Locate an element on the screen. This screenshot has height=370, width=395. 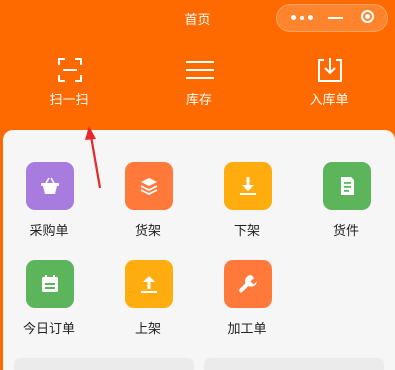
grid-item-label: 货件 is located at coordinates (345, 231).